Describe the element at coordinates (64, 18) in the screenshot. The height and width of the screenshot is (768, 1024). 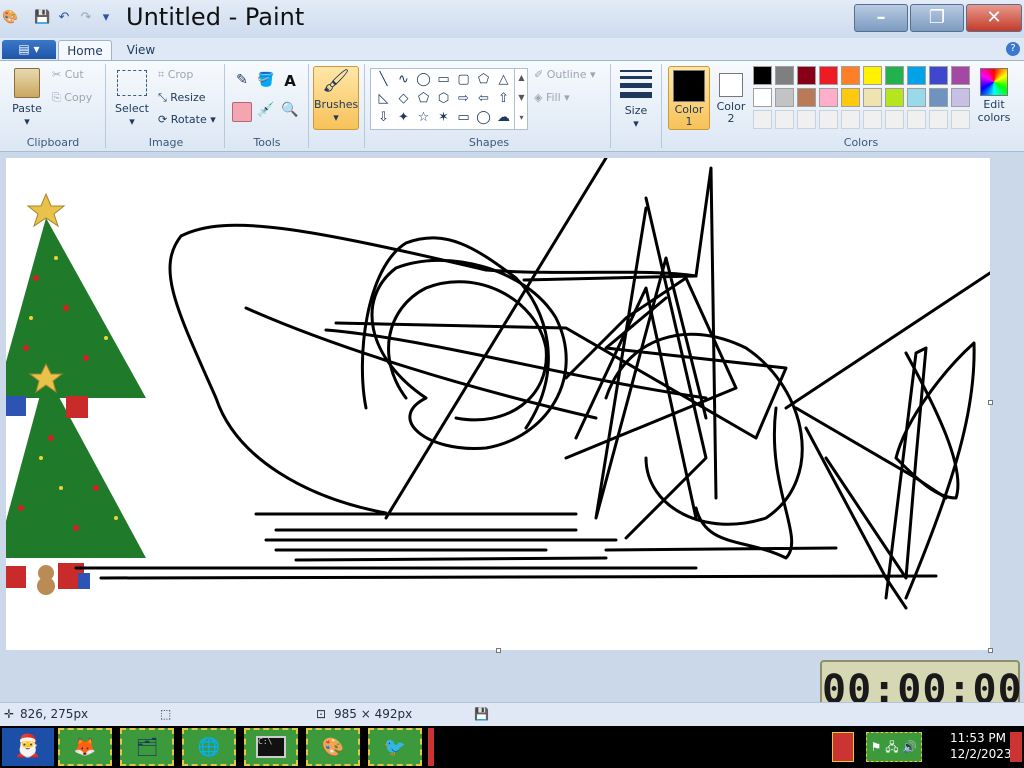
I see `undo-icon: ↶` at that location.